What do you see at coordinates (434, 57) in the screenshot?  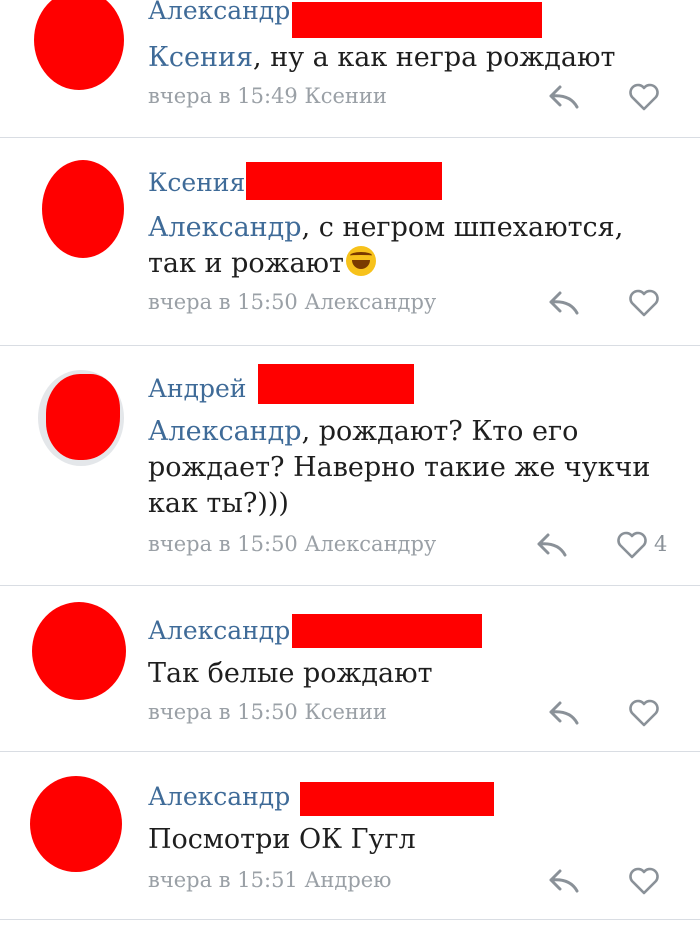 I see `comment-body: , ну а как негра рождают` at bounding box center [434, 57].